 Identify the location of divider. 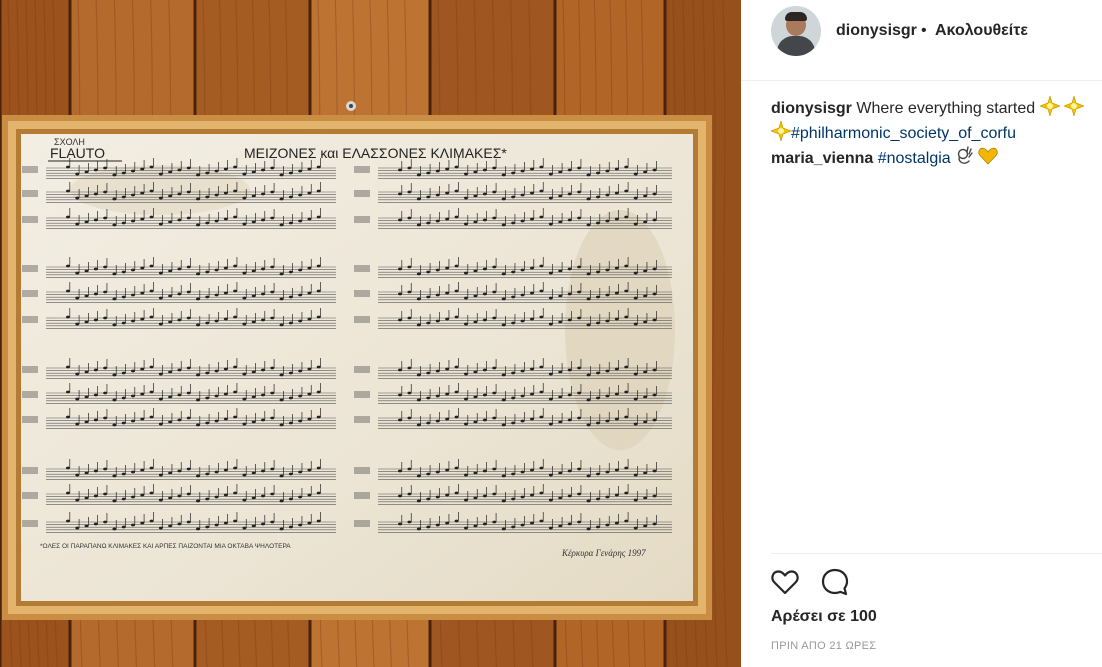
(936, 553).